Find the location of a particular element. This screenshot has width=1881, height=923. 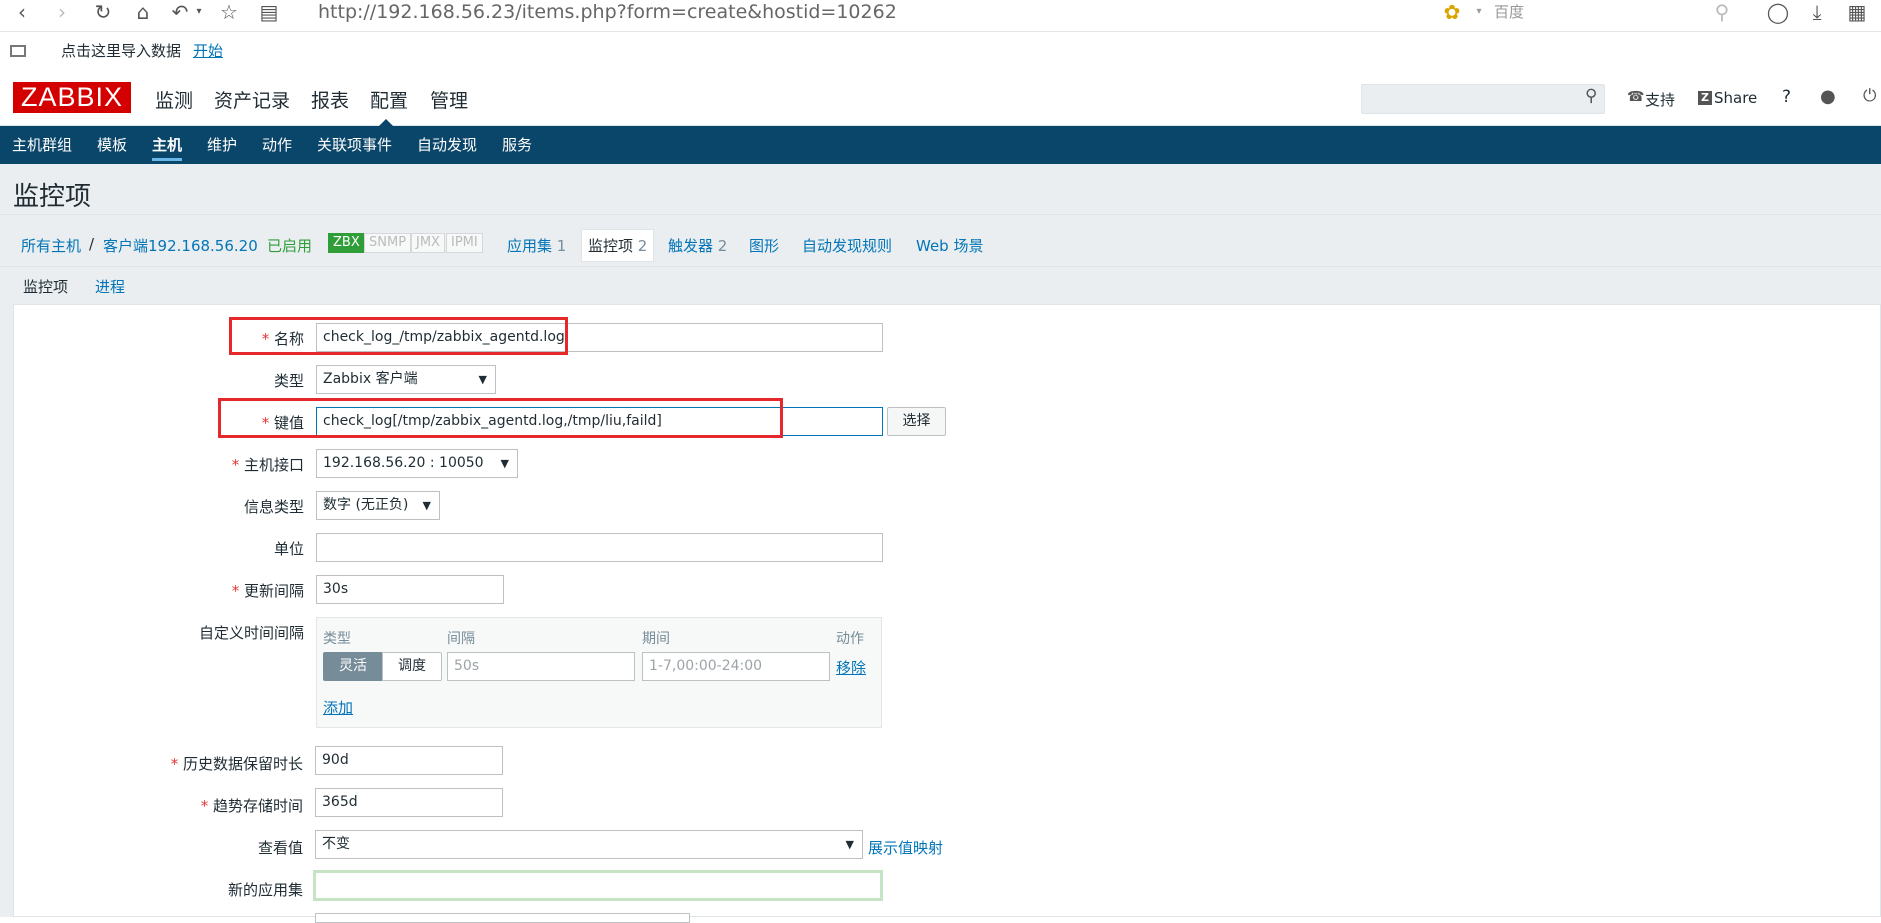

reader-icon: ▤ is located at coordinates (269, 12).